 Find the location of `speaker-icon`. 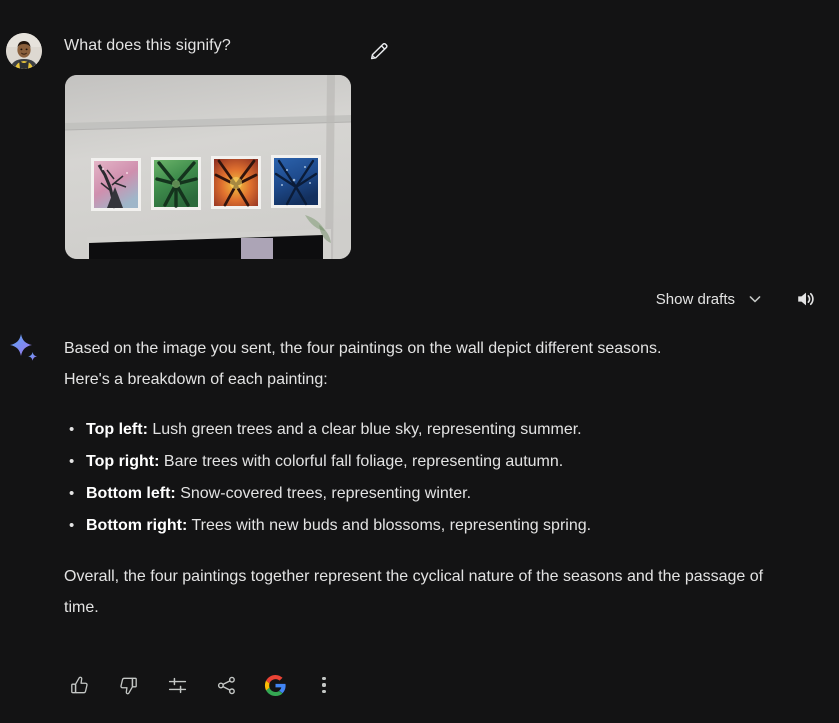

speaker-icon is located at coordinates (806, 299).